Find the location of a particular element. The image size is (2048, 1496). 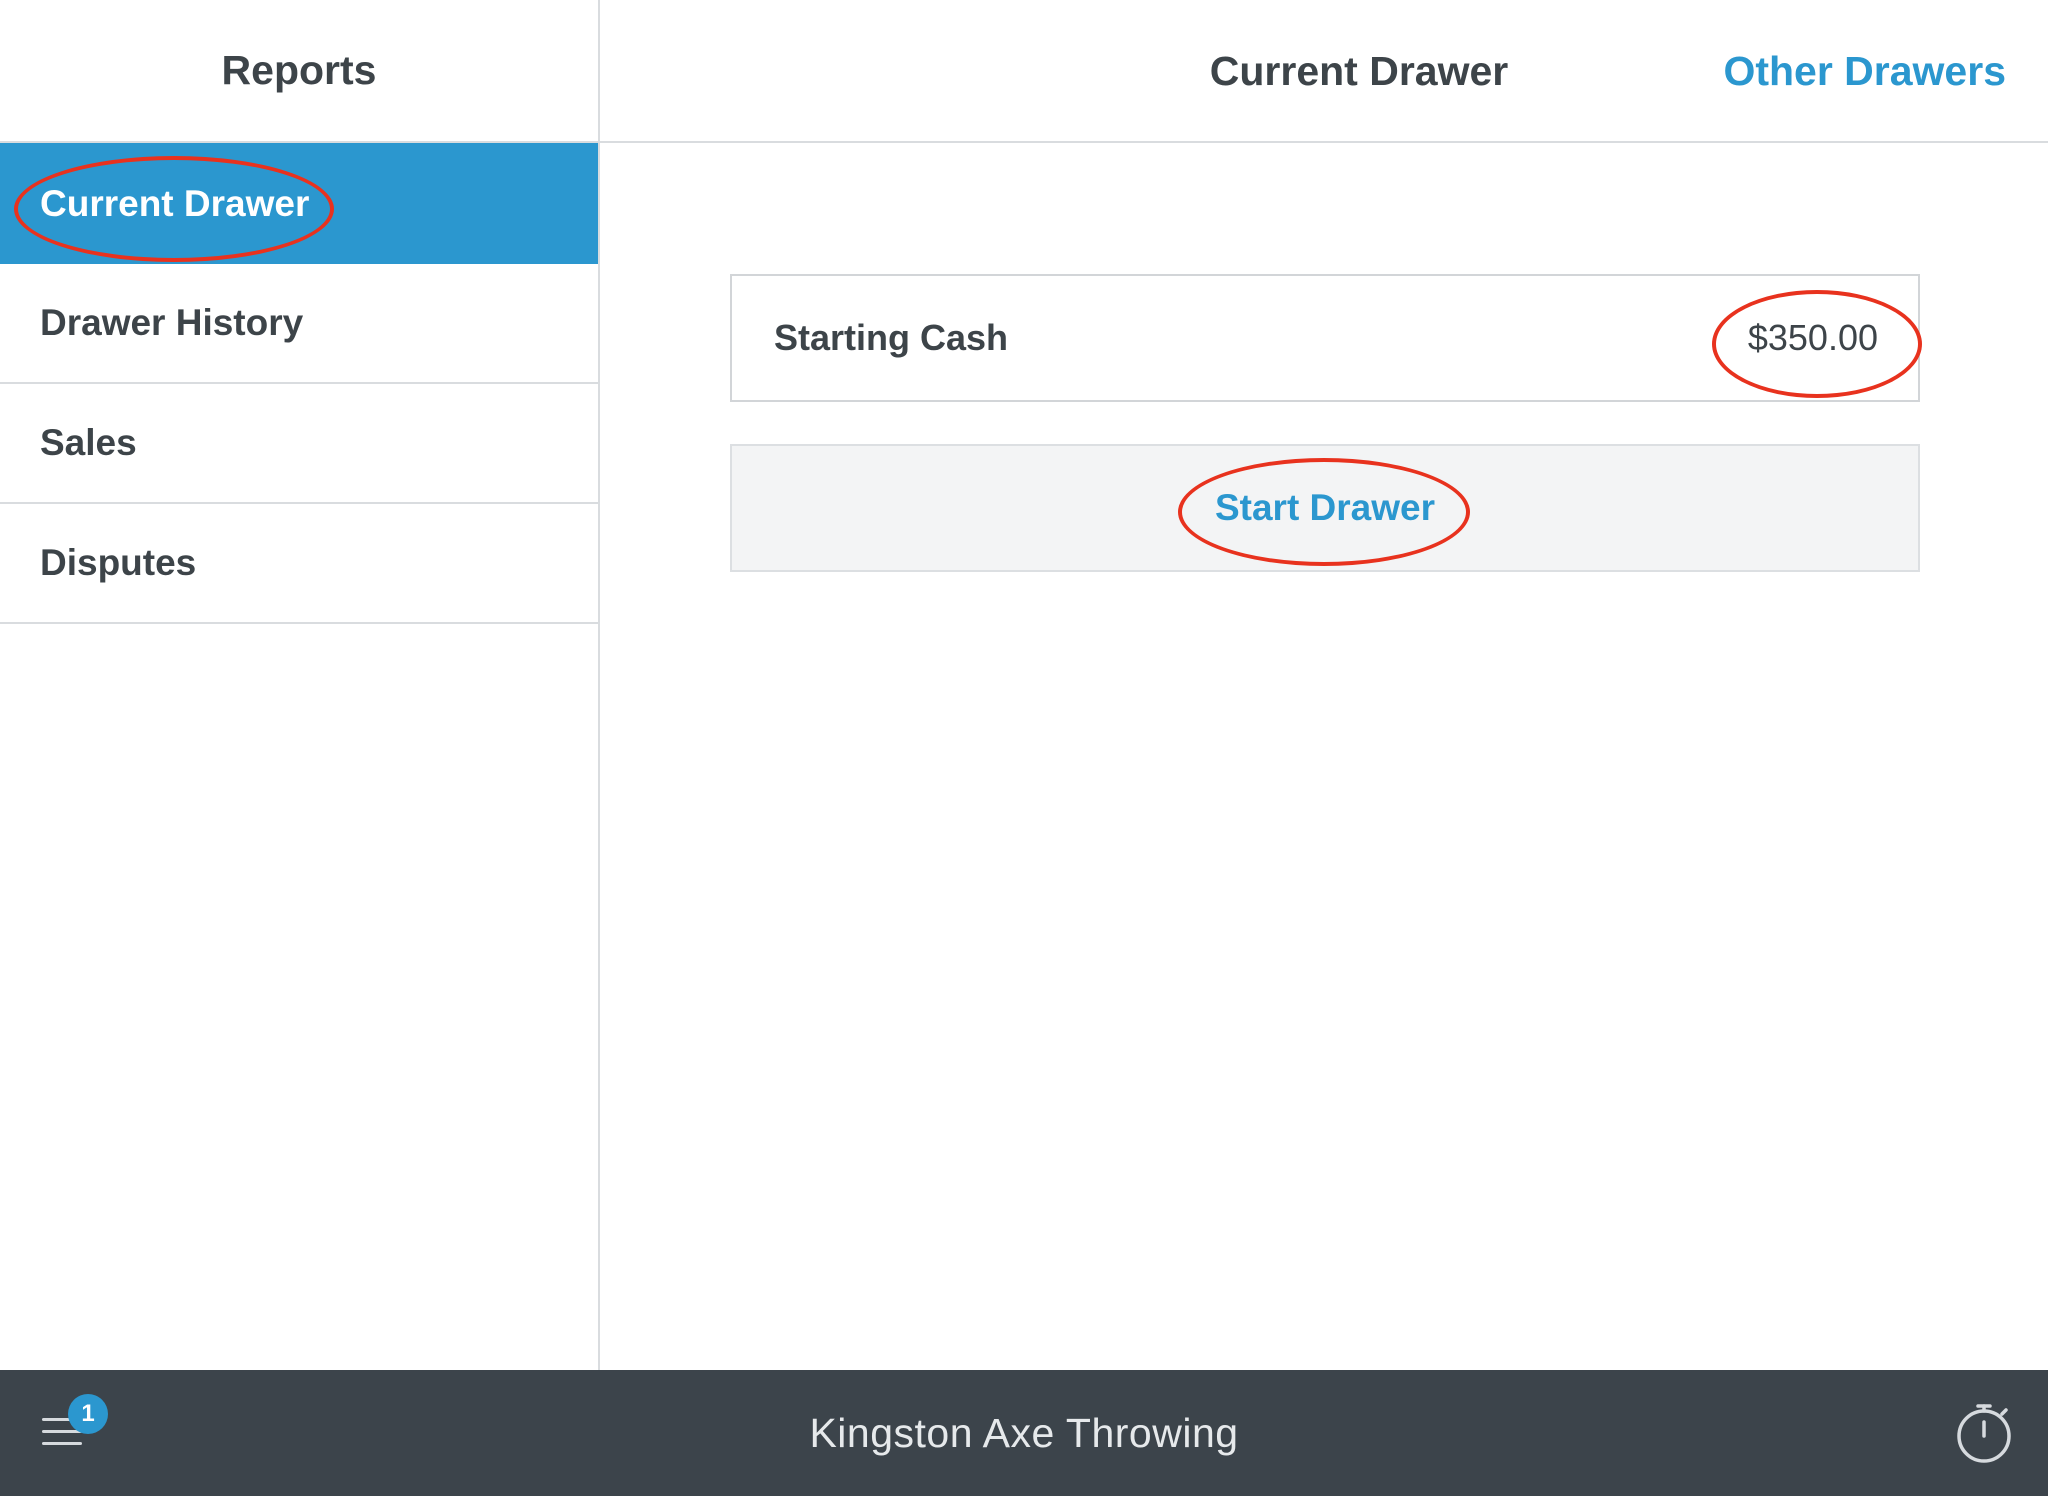

start-drawer-button: Start Drawer is located at coordinates (1325, 508).